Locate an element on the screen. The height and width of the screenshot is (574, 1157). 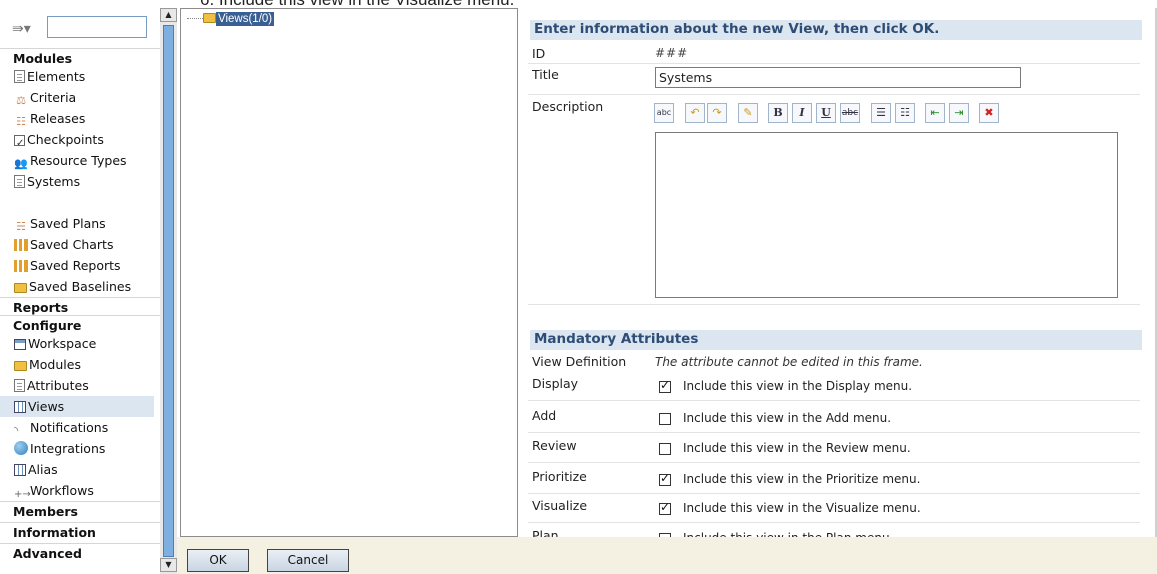
nav-section-advanced: Advanced is located at coordinates (80, 552).